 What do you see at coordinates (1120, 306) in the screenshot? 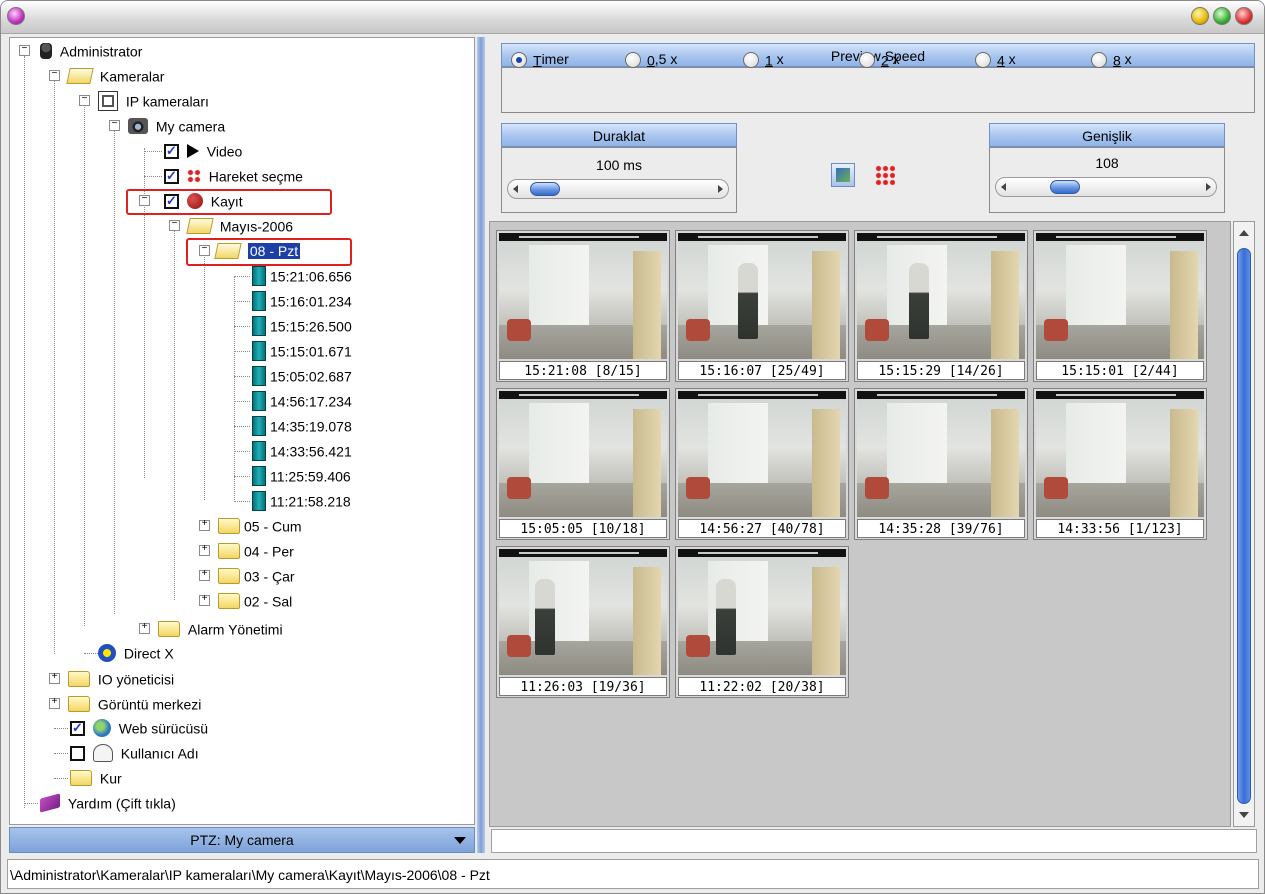
I see `recording-thumbnail: 15:15:01 [2/44]` at bounding box center [1120, 306].